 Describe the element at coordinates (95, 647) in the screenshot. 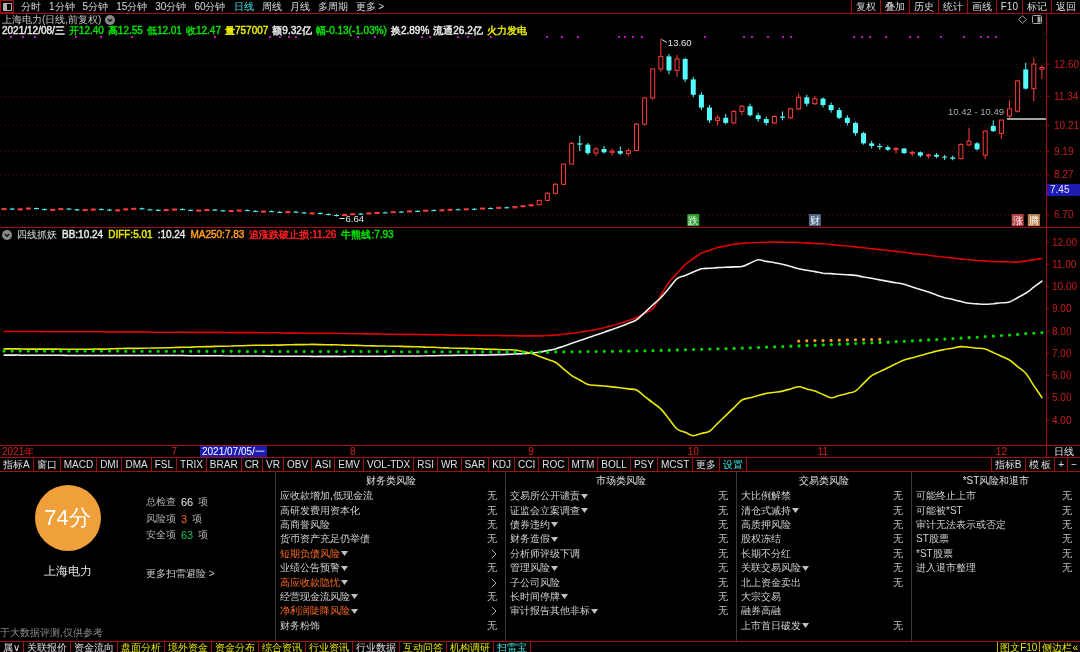

I see `bottom-tab: 资金流向` at that location.